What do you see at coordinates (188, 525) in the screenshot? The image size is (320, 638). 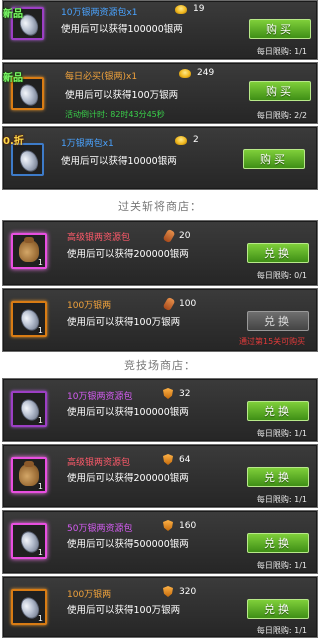 I see `price-value: 160` at bounding box center [188, 525].